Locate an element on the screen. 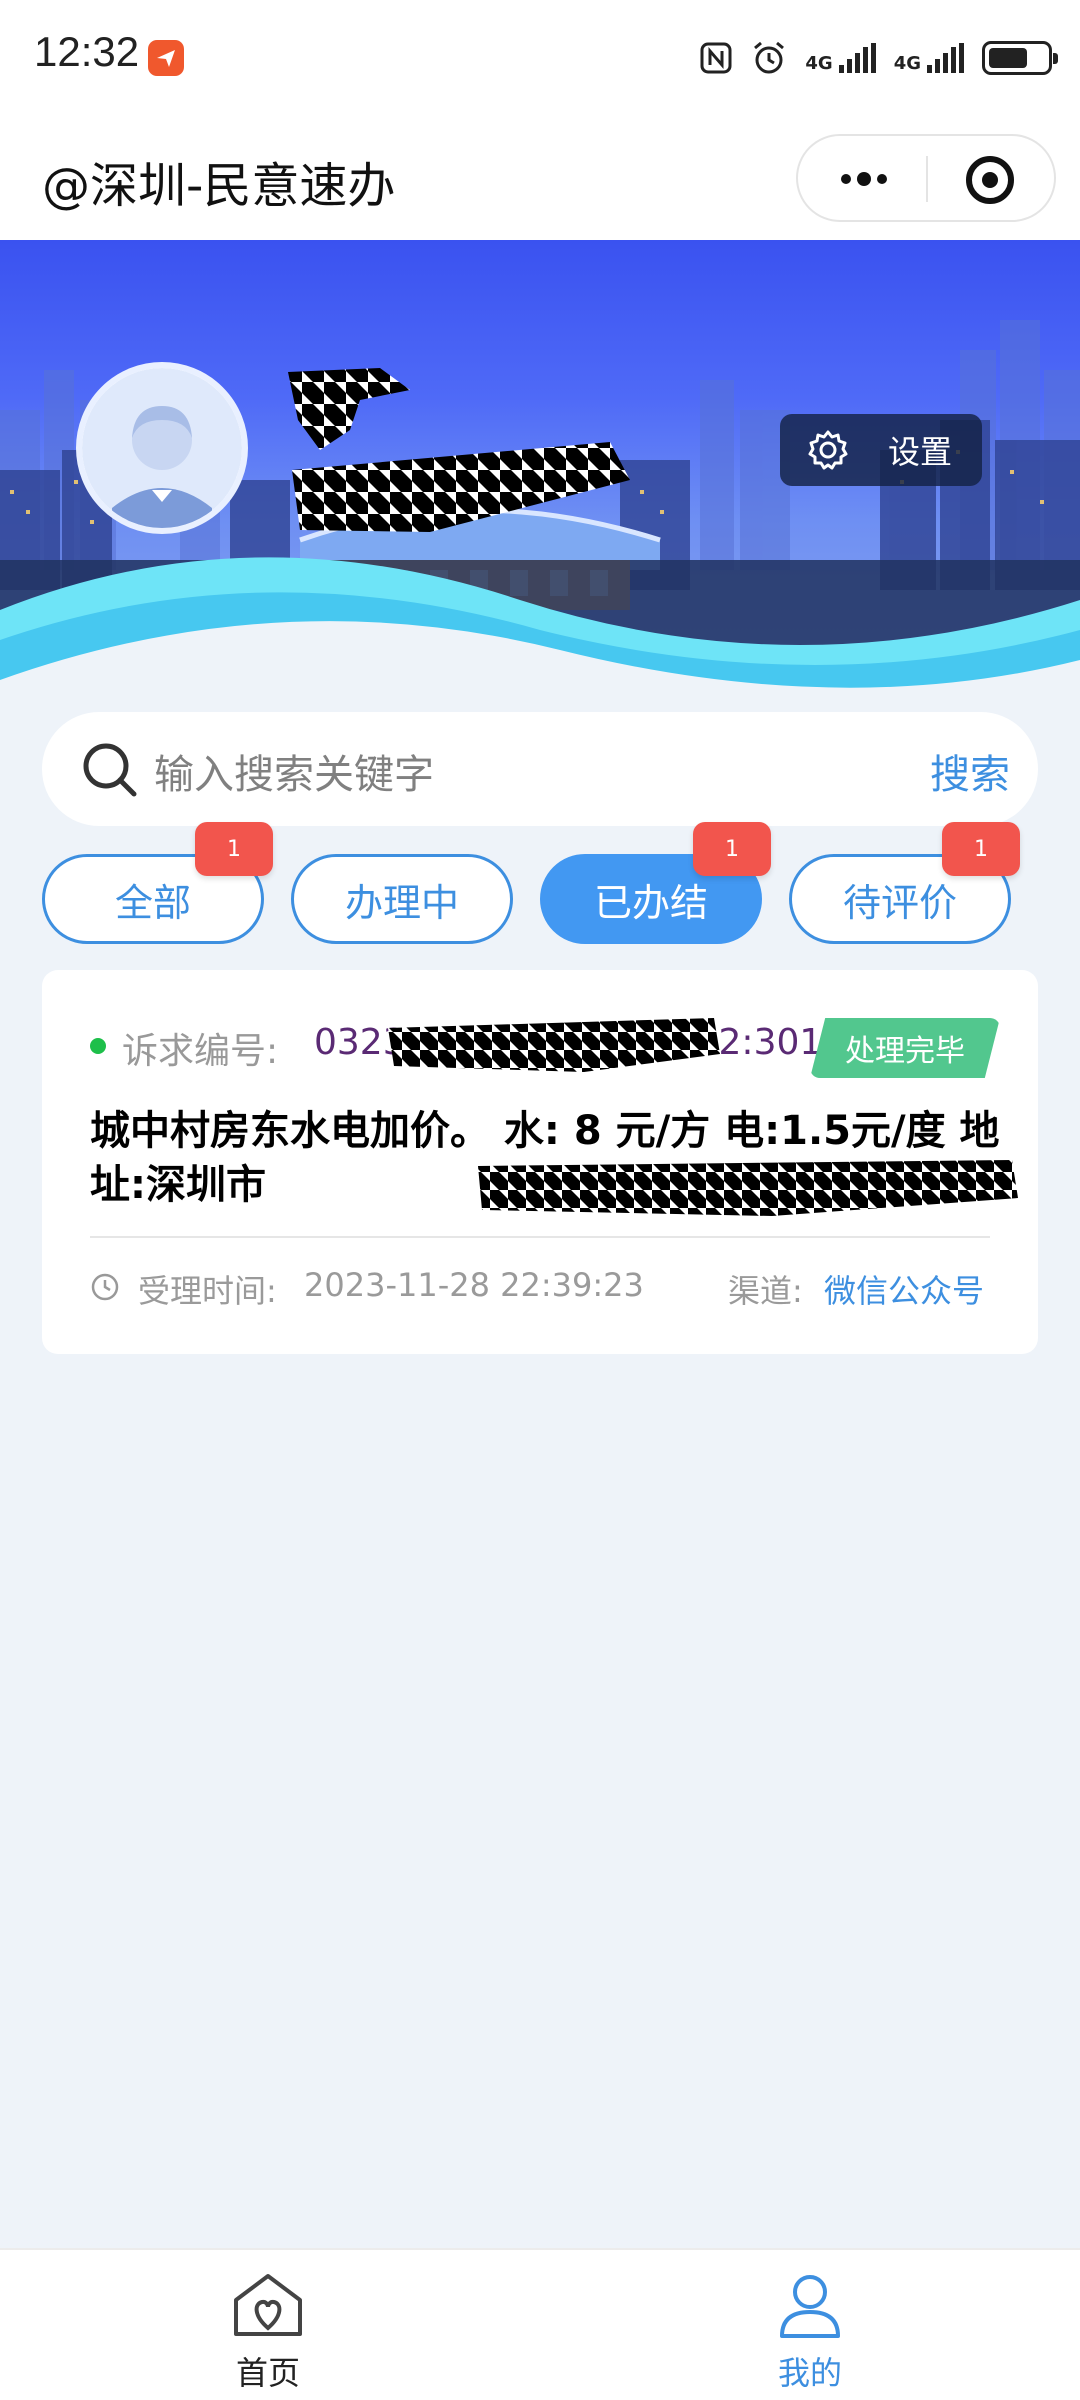 This screenshot has height=2400, width=1080. tab-in-progress: 办理中 is located at coordinates (402, 899).